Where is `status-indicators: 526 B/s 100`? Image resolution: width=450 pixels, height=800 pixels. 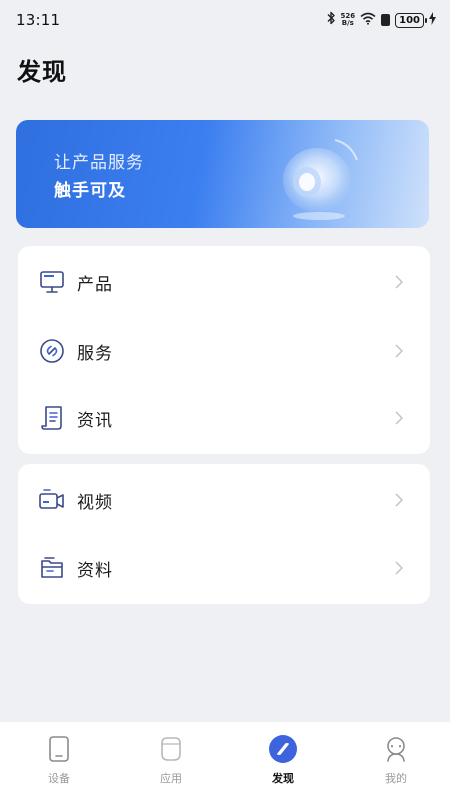
status-indicators: 526 B/s 100 is located at coordinates (381, 20).